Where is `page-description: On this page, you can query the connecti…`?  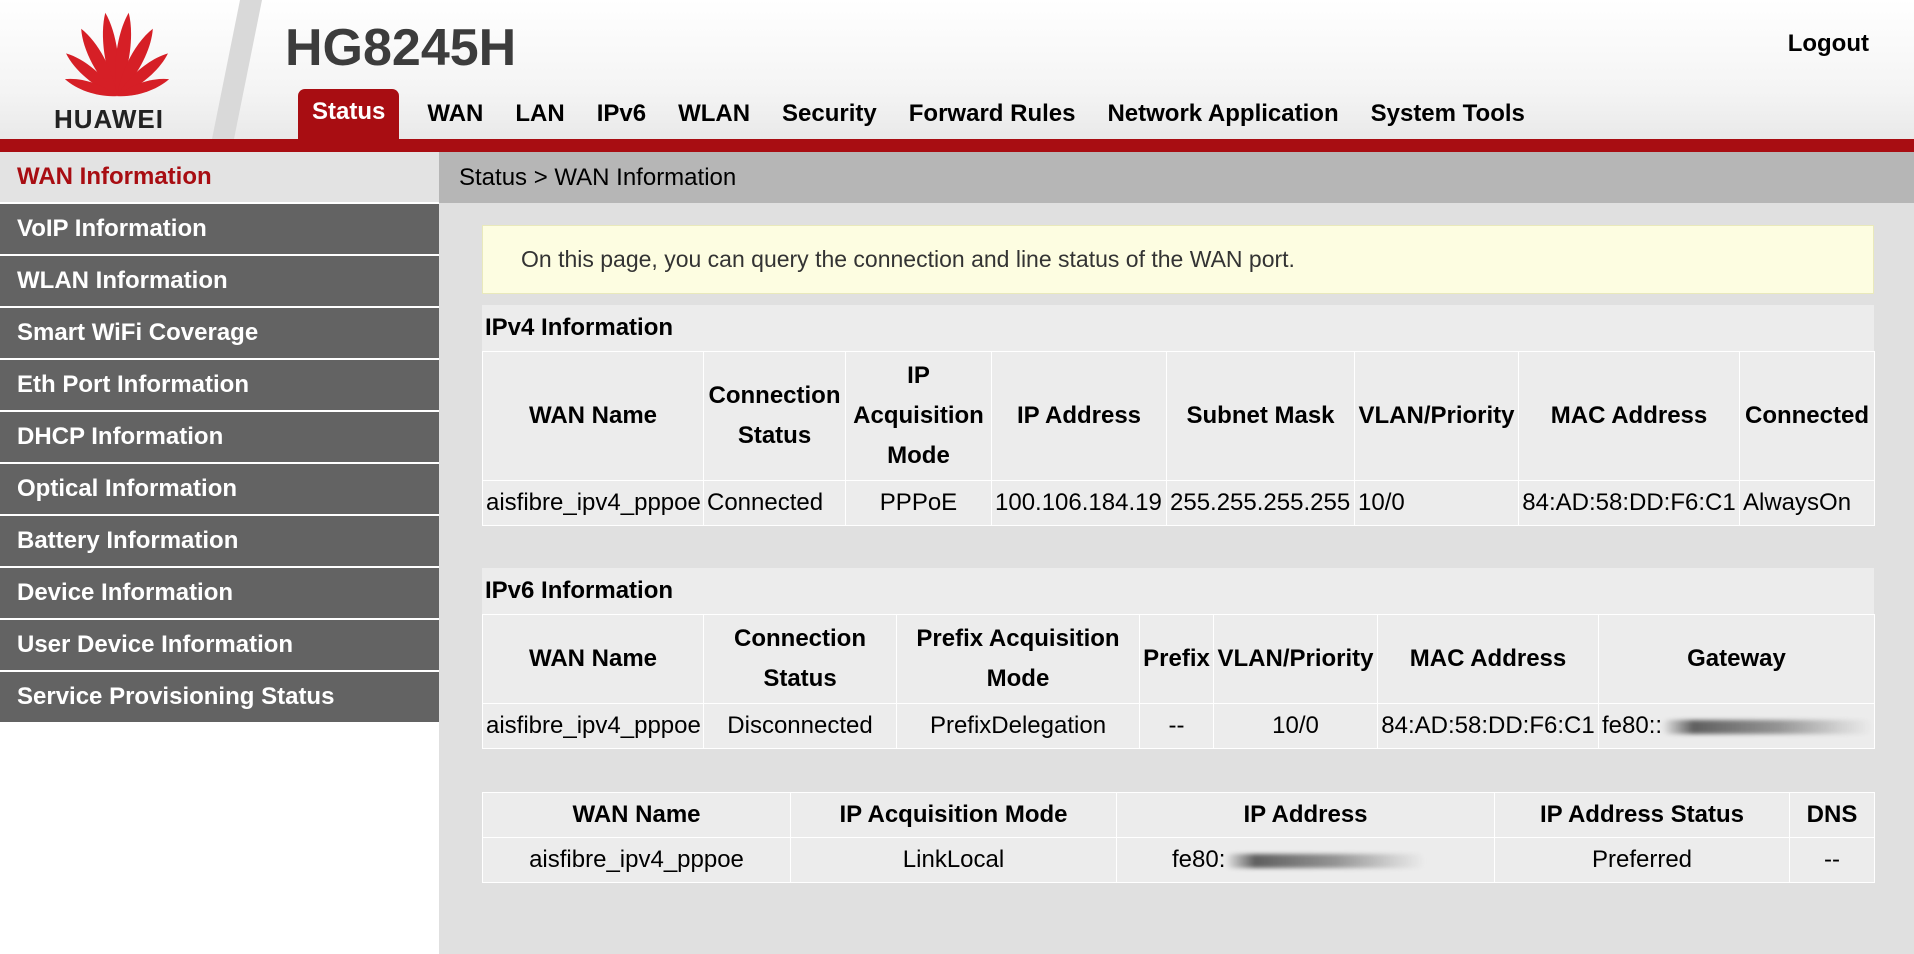 page-description: On this page, you can query the connecti… is located at coordinates (1178, 259).